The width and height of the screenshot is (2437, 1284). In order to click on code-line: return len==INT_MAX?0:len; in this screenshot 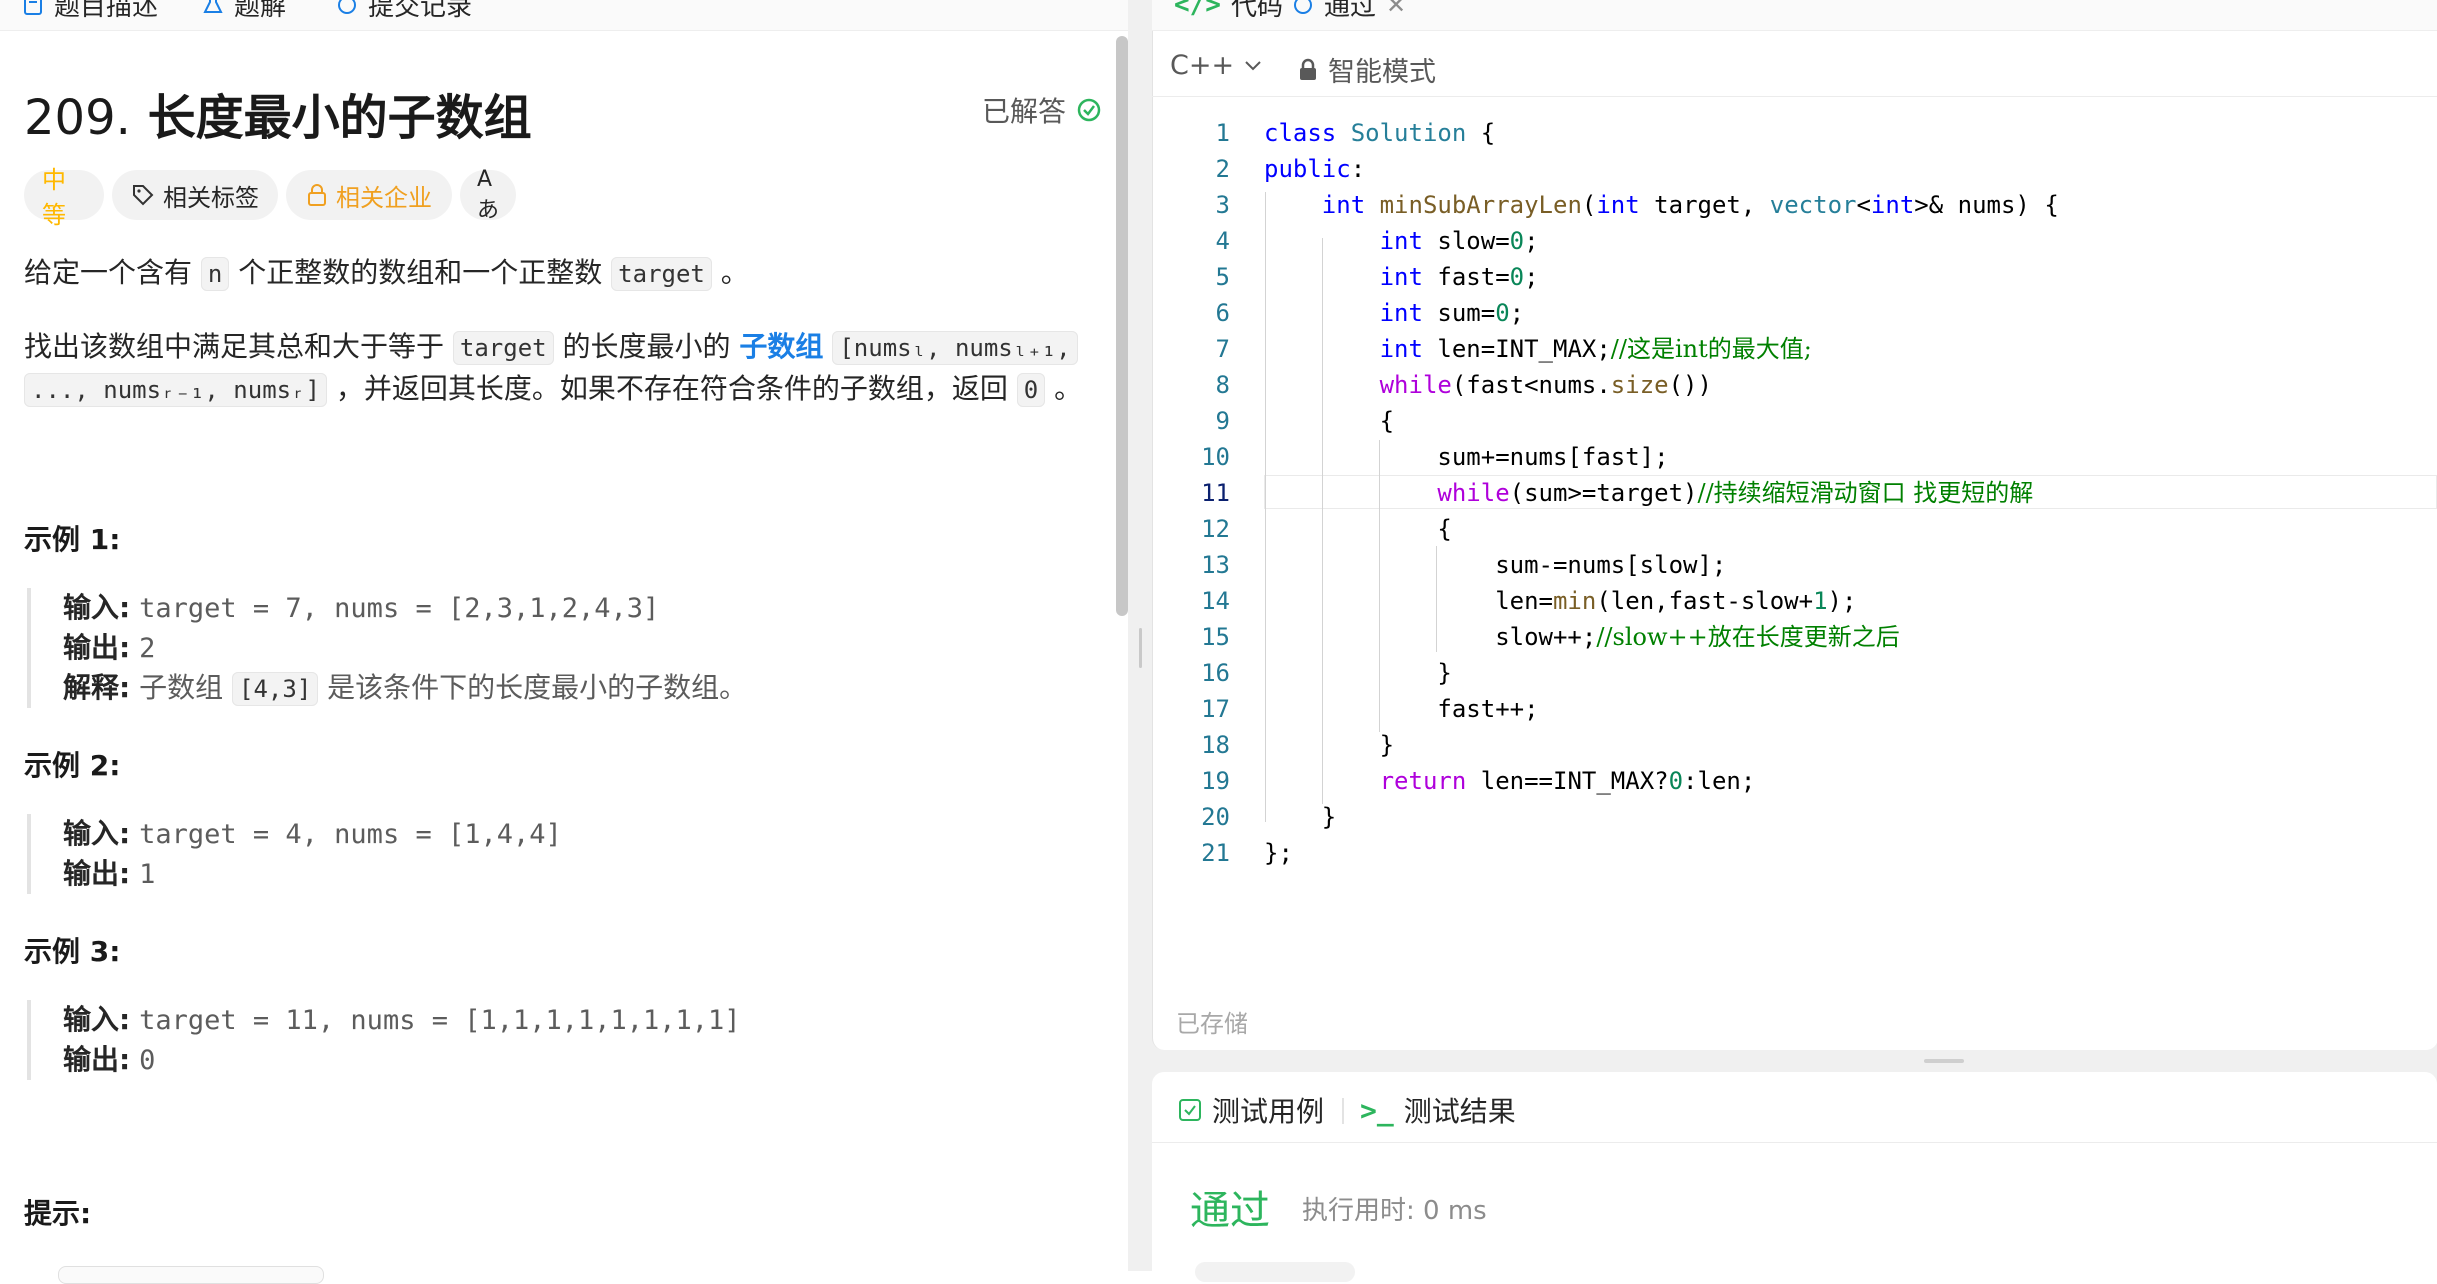, I will do `click(1567, 781)`.